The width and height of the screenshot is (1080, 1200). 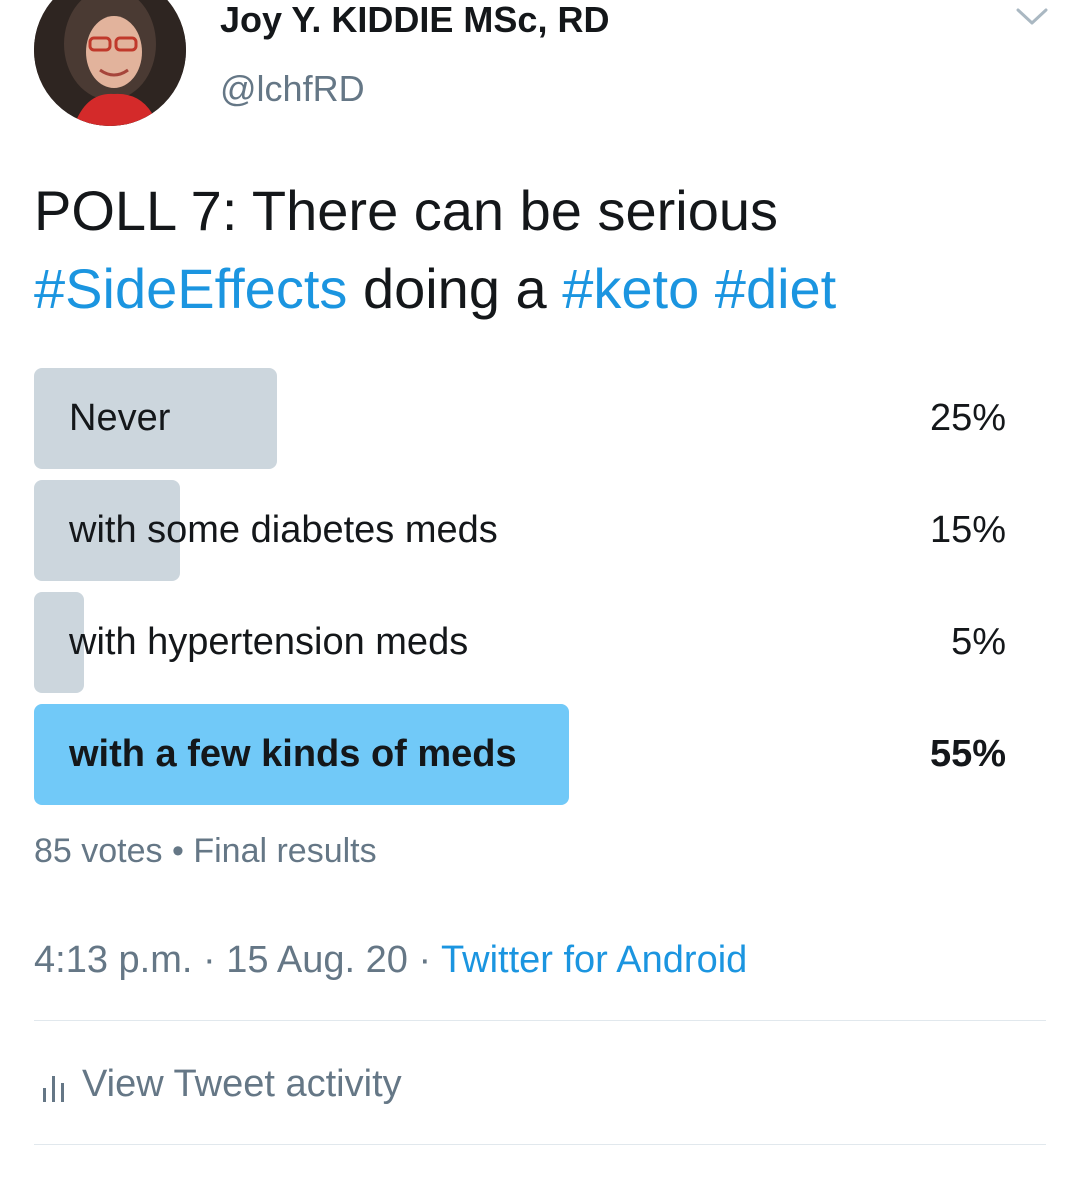 What do you see at coordinates (317, 960) in the screenshot?
I see `tweet-date: 15 Aug. 20` at bounding box center [317, 960].